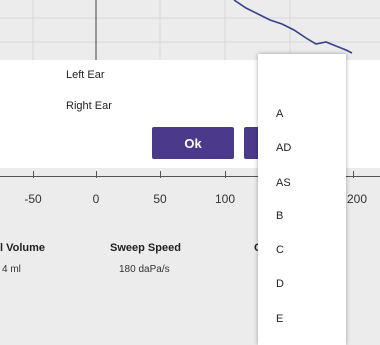 The width and height of the screenshot is (380, 345). What do you see at coordinates (279, 319) in the screenshot?
I see `dropdown-item-e: E` at bounding box center [279, 319].